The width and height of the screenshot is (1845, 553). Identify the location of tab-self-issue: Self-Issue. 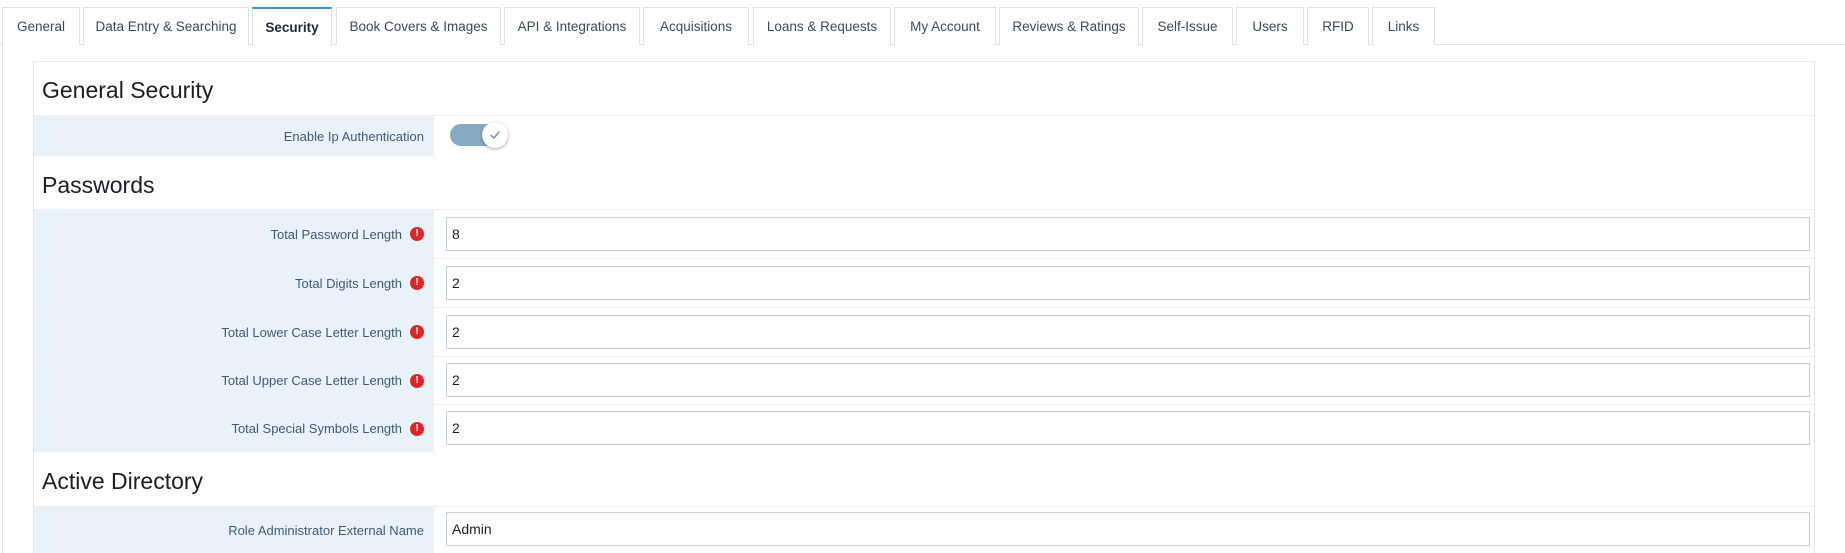
(1187, 26).